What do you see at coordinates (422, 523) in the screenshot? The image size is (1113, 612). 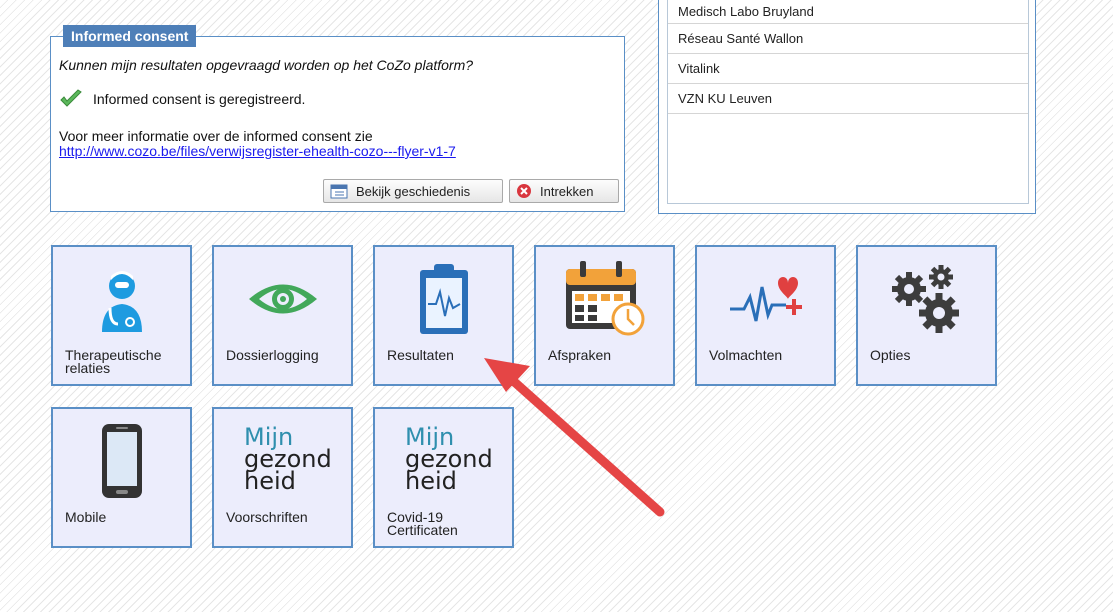 I see `tile-label: Covid-19 Certificaten` at bounding box center [422, 523].